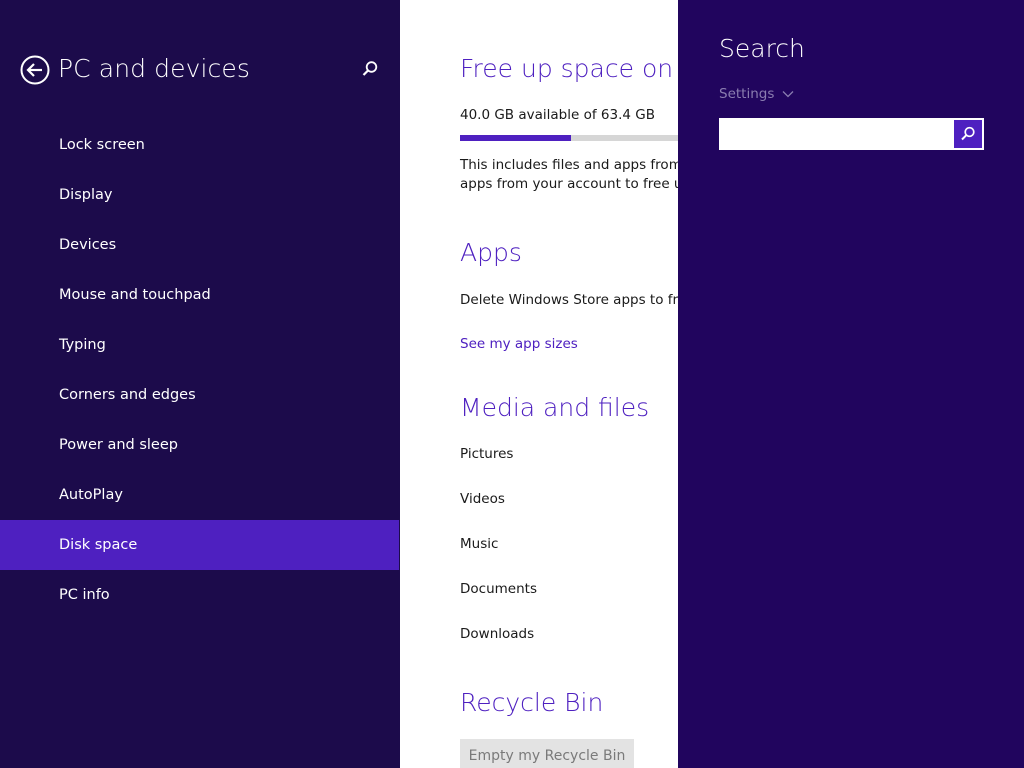 This screenshot has height=768, width=1024. What do you see at coordinates (200, 395) in the screenshot?
I see `nav-item-corners-and-edges: Corners and edges` at bounding box center [200, 395].